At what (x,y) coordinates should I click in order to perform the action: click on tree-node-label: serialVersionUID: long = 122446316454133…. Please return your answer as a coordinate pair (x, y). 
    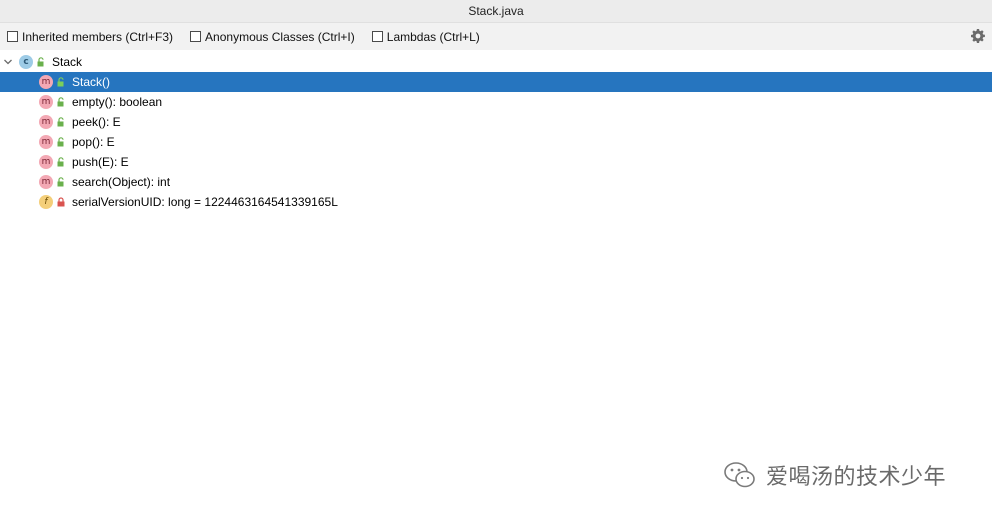
    Looking at the image, I should click on (205, 202).